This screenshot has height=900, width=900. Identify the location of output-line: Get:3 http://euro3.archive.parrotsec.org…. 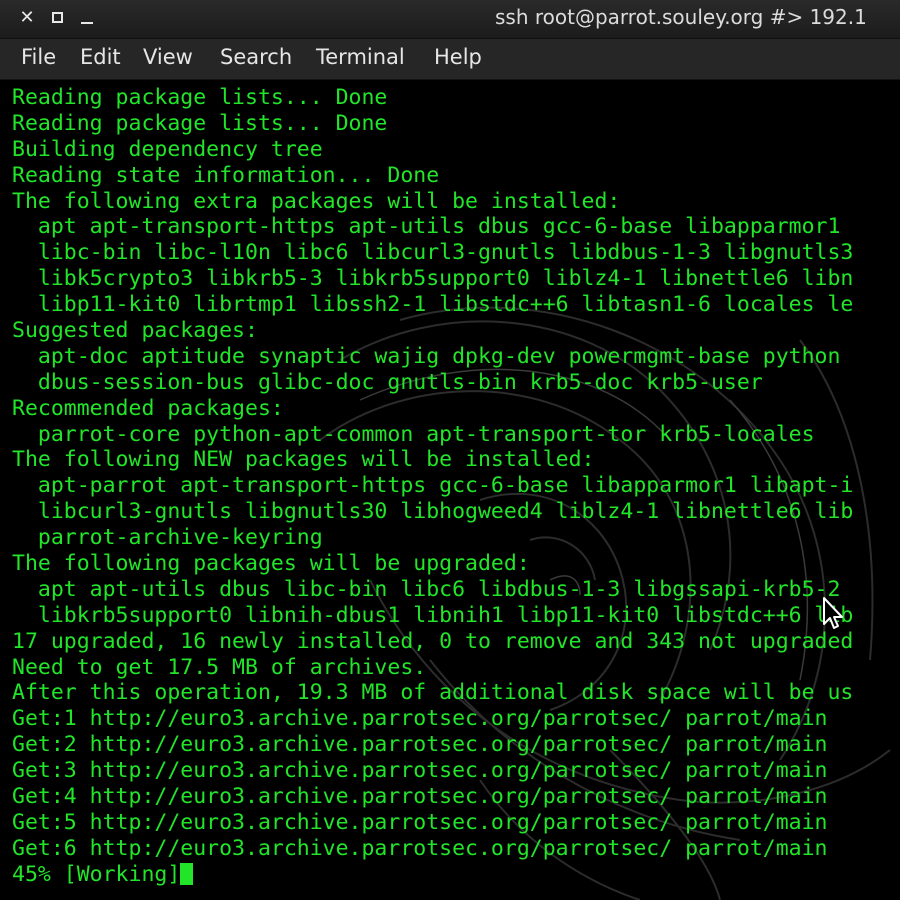
(426, 771).